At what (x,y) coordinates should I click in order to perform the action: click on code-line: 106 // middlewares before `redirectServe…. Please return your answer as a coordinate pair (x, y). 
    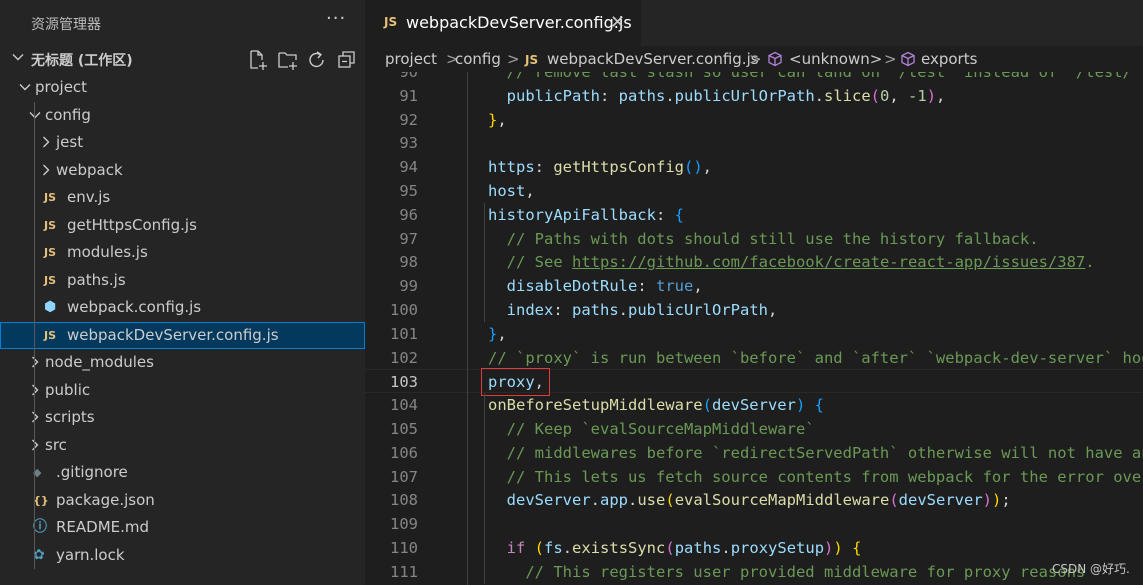
    Looking at the image, I should click on (754, 453).